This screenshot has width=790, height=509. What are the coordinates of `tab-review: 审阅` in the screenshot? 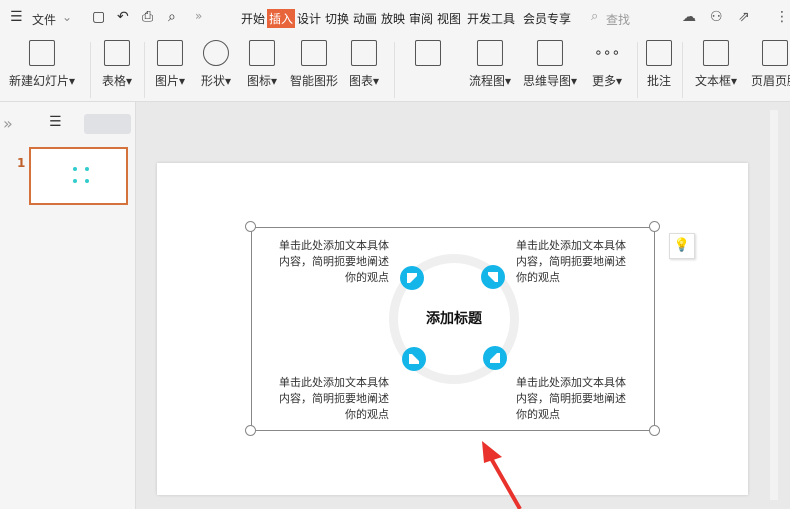 It's located at (421, 18).